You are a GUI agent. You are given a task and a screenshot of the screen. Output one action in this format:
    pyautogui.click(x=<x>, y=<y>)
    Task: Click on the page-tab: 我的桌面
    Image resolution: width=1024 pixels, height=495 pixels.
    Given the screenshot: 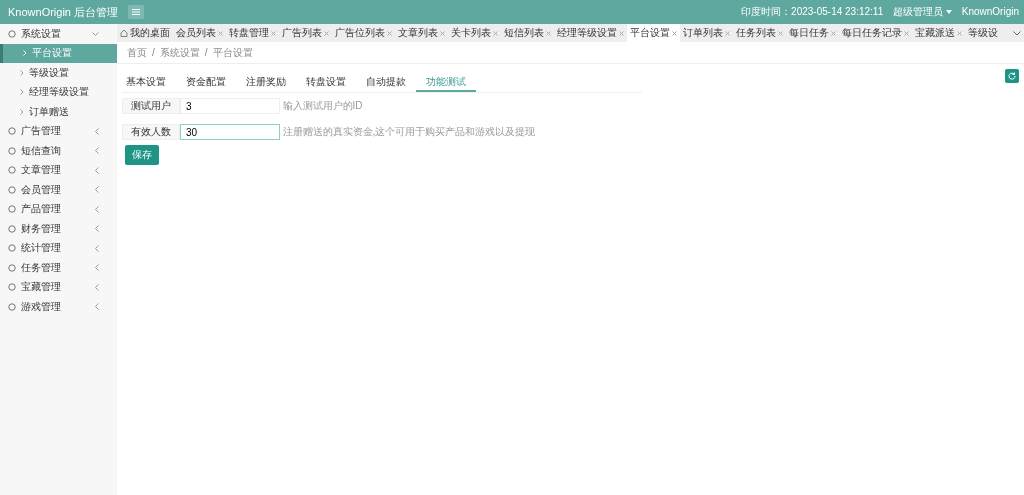 What is the action you would take?
    pyautogui.click(x=145, y=33)
    